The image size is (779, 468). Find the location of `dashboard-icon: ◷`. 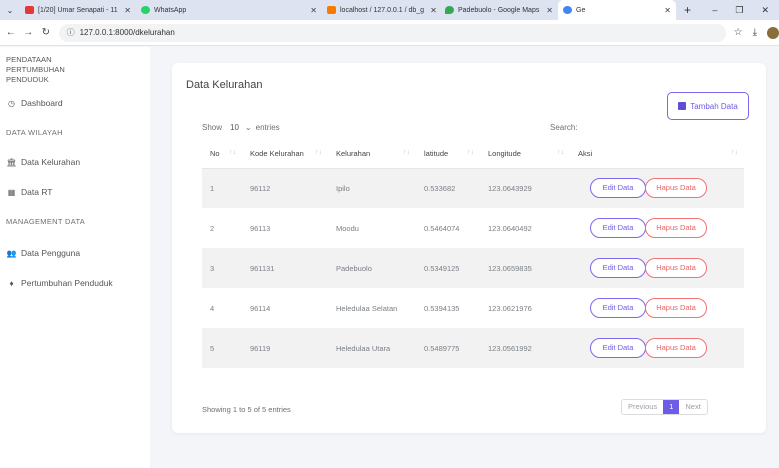

dashboard-icon: ◷ is located at coordinates (11, 103).